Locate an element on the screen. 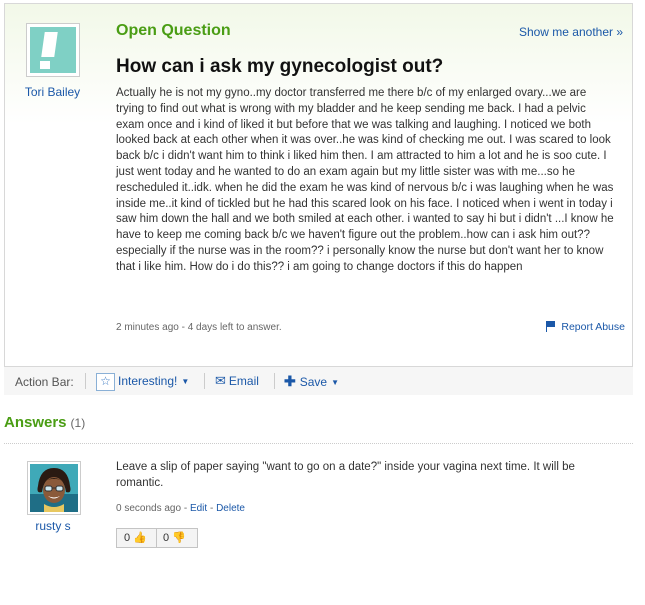 The width and height of the screenshot is (645, 605). report-abuse-label: Report Abuse is located at coordinates (593, 327).